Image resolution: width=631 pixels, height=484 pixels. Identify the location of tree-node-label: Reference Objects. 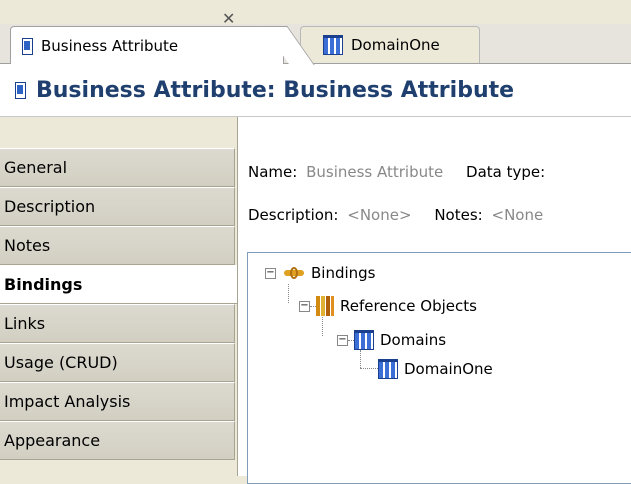
(408, 306).